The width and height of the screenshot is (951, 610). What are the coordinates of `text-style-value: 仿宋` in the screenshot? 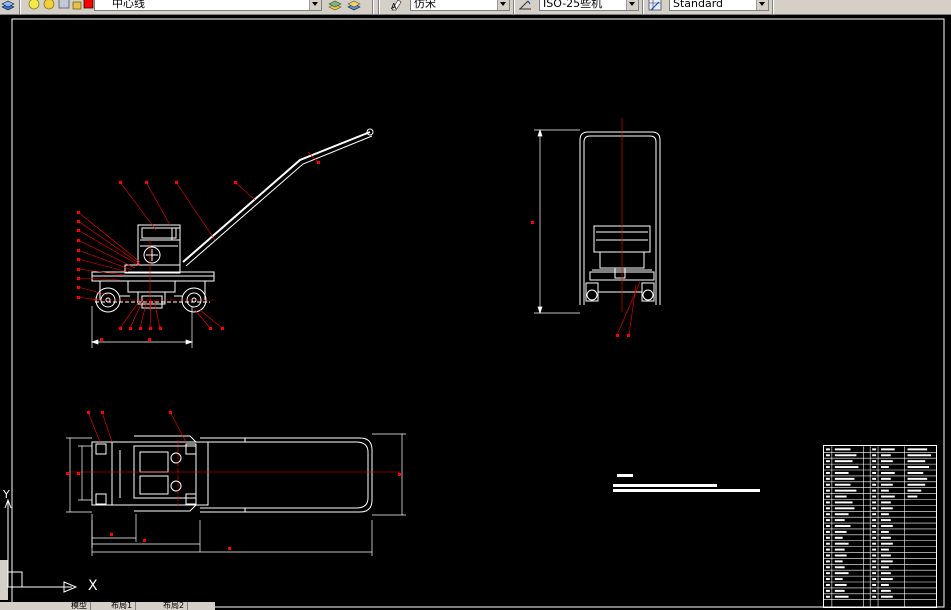 It's located at (425, 5).